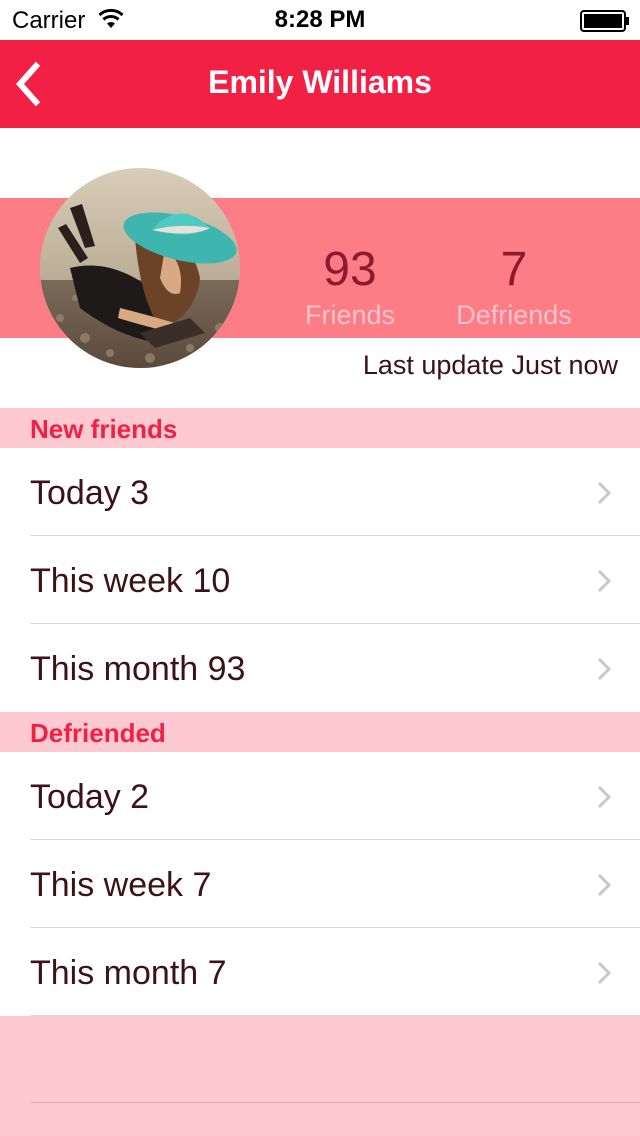 The image size is (640, 1136). I want to click on navigation-bar: Emily Williams, so click(320, 84).